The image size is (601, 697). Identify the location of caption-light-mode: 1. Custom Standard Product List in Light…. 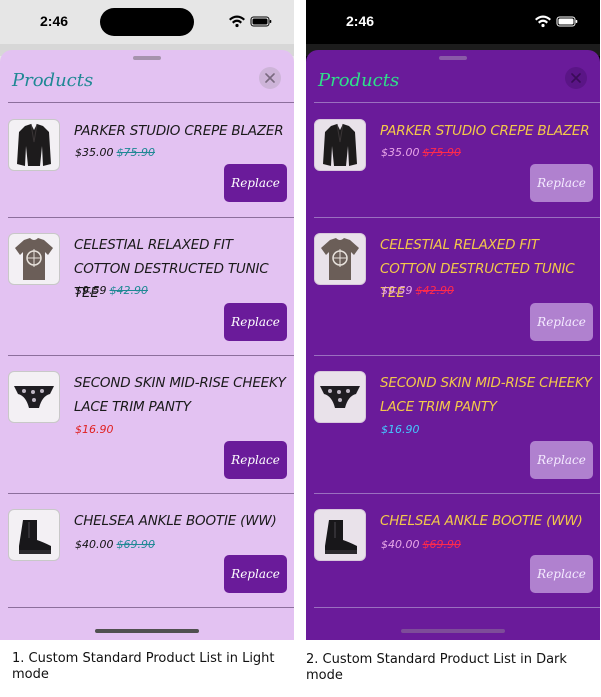
(143, 666).